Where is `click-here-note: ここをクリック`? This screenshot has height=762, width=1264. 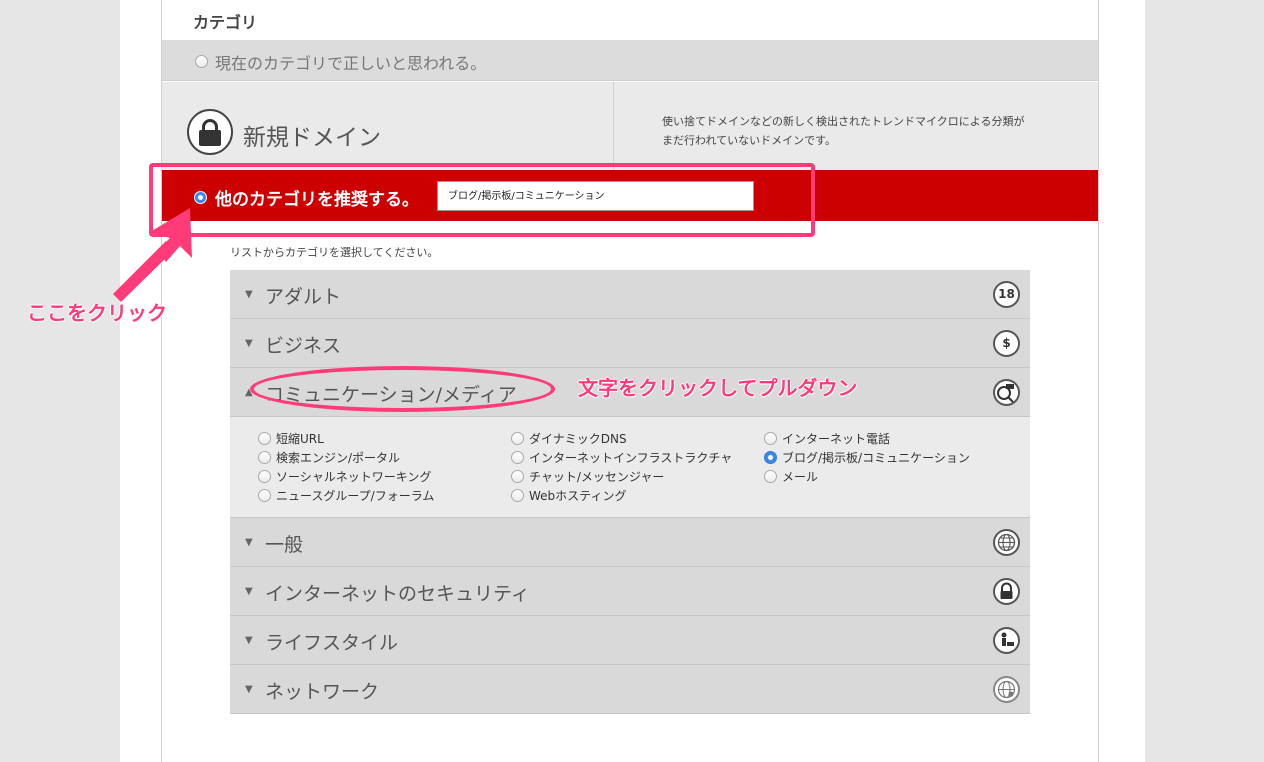
click-here-note: ここをクリック is located at coordinates (97, 313).